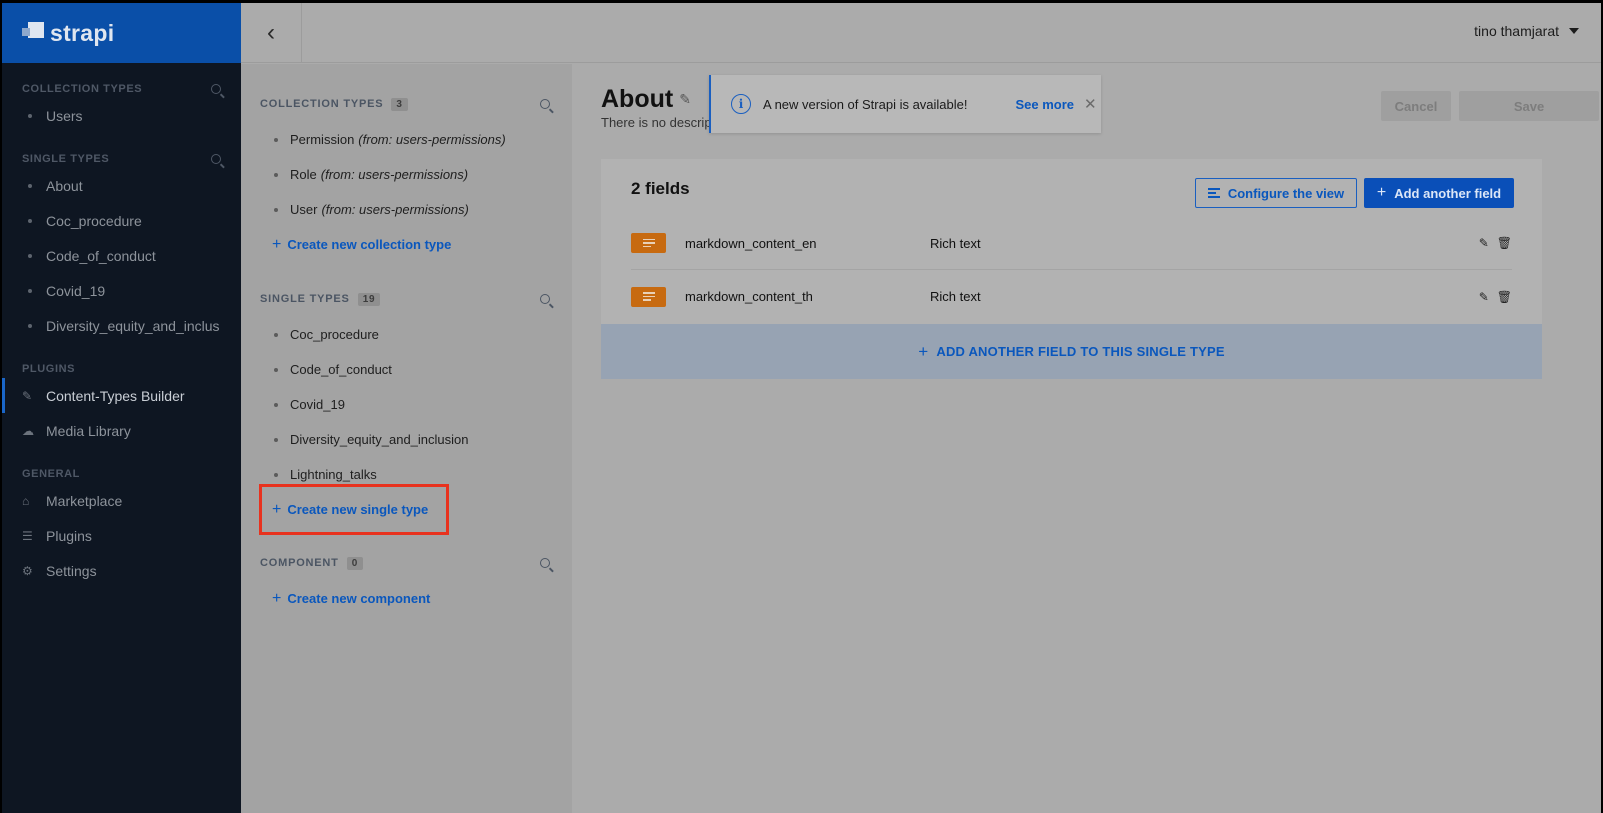 The height and width of the screenshot is (813, 1603). Describe the element at coordinates (359, 598) in the screenshot. I see `create-label: Create new component` at that location.